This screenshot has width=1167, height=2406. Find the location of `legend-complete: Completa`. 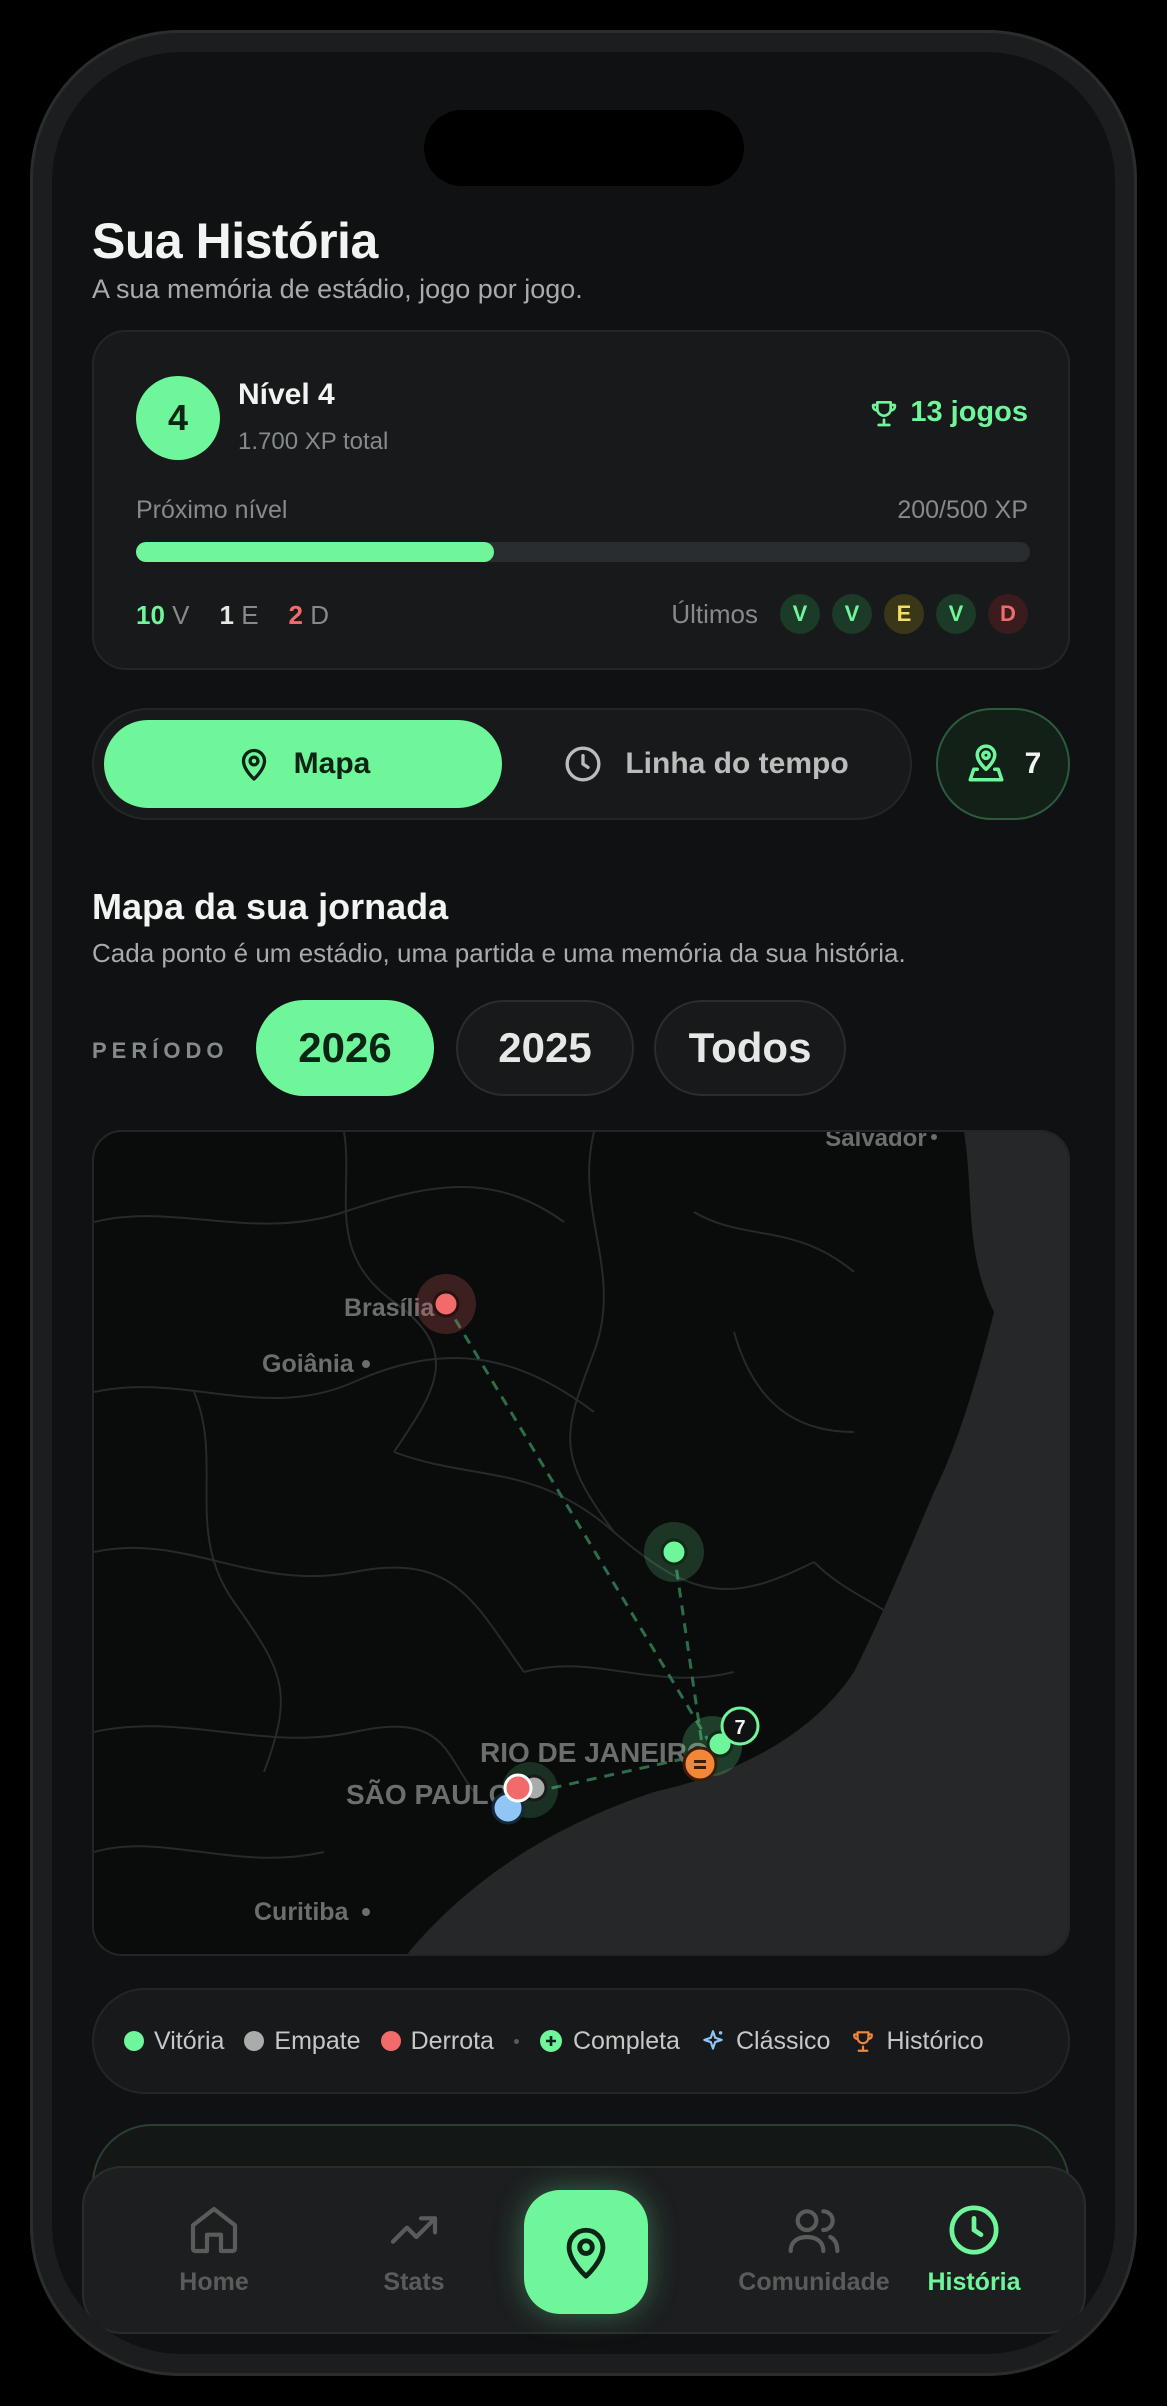

legend-complete: Completa is located at coordinates (609, 2041).